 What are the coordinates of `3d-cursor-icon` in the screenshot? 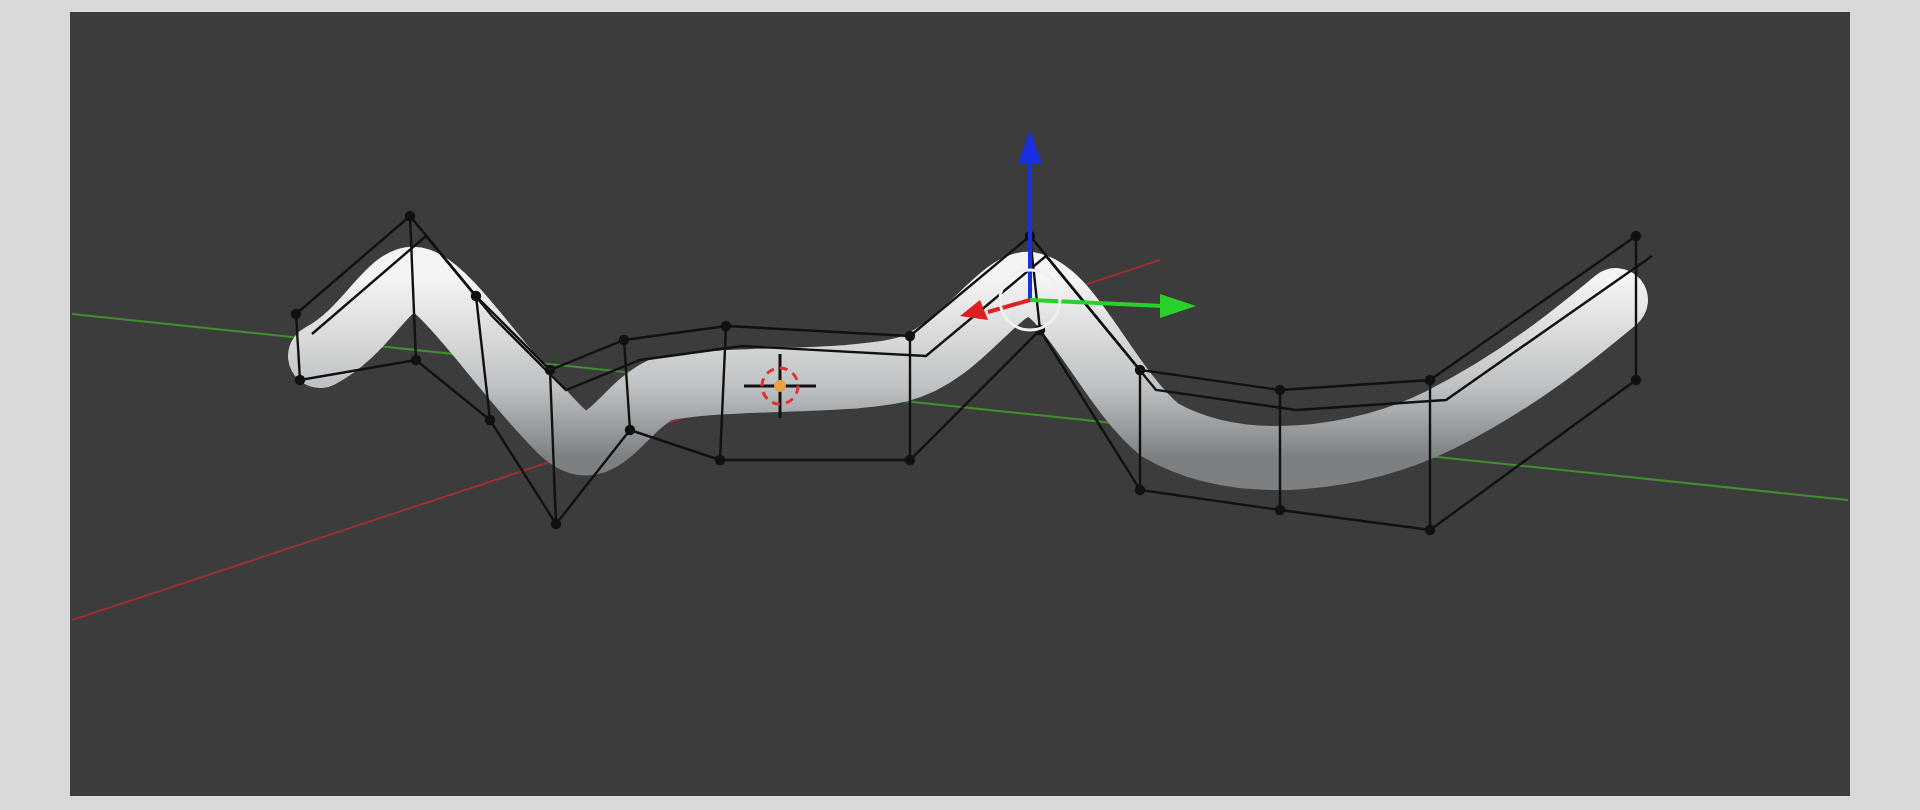 It's located at (780, 386).